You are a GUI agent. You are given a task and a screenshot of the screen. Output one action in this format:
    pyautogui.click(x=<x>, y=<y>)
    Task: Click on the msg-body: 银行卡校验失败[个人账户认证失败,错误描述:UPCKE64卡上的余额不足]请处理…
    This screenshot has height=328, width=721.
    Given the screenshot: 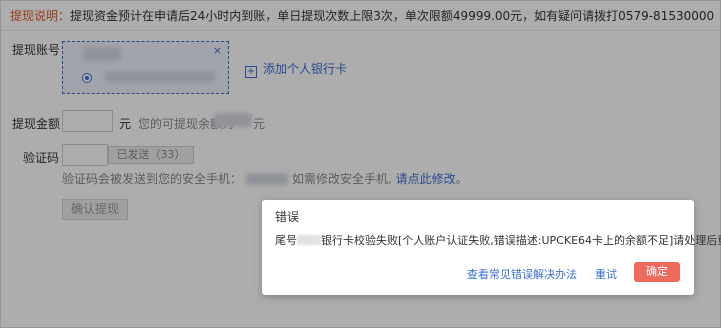 What is the action you would take?
    pyautogui.click(x=521, y=240)
    